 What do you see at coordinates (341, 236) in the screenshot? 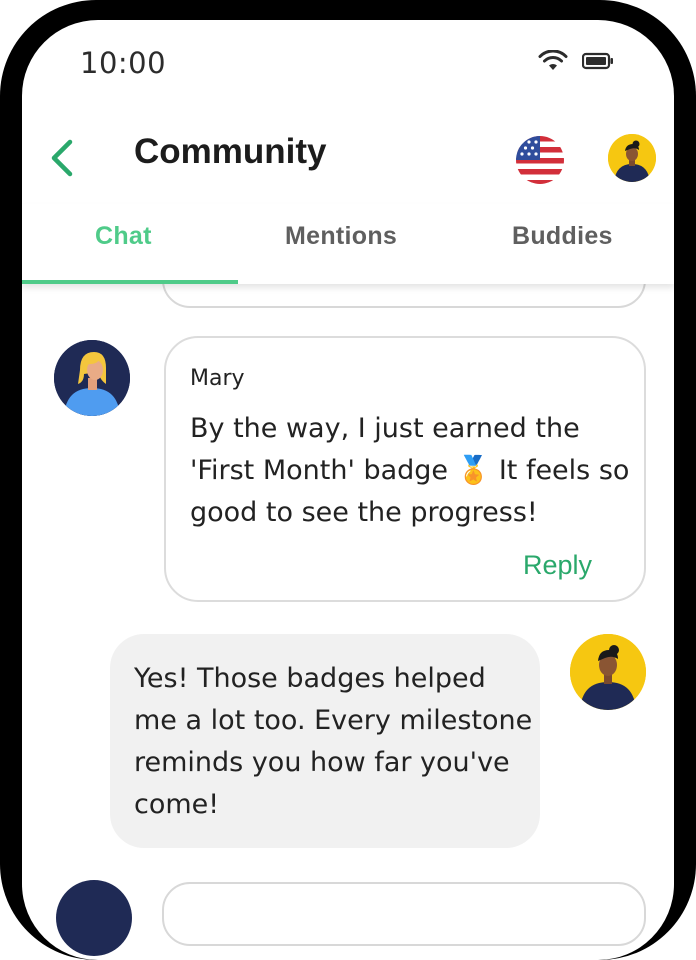
I see `tab-mentions: Mentions` at bounding box center [341, 236].